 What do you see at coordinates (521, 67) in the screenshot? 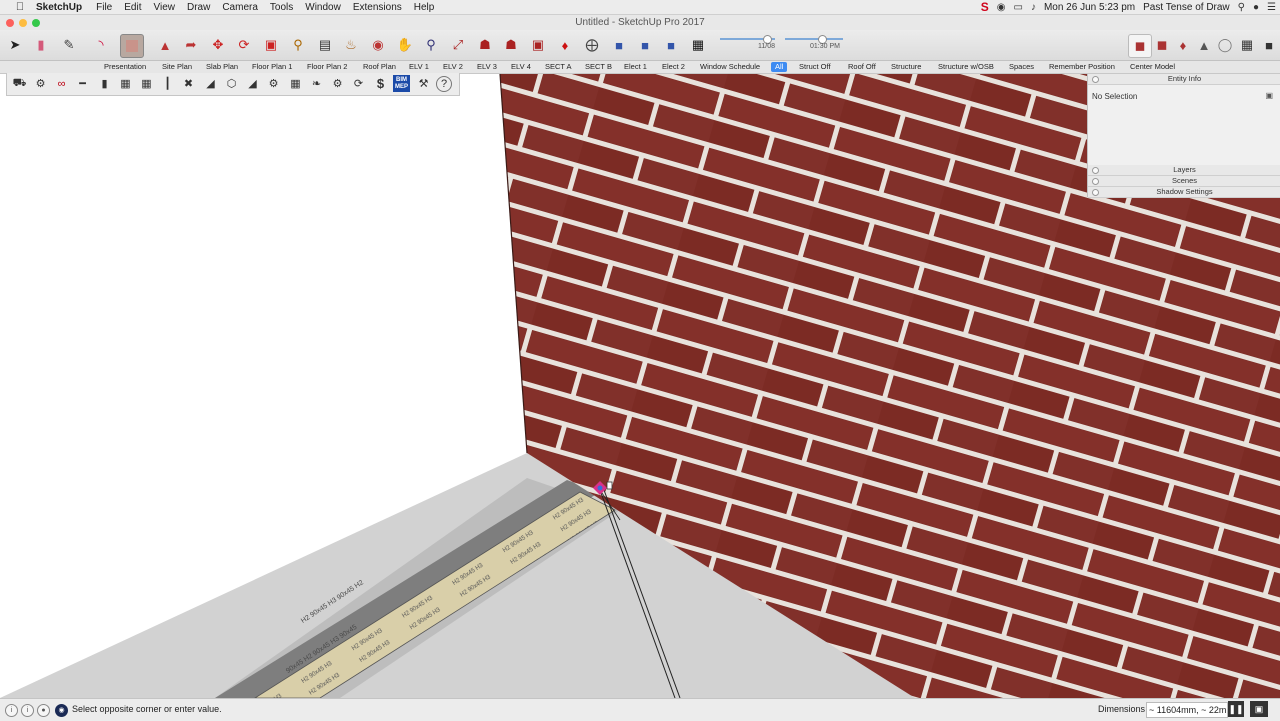
I see `tab-elv-4: ELV 4` at bounding box center [521, 67].